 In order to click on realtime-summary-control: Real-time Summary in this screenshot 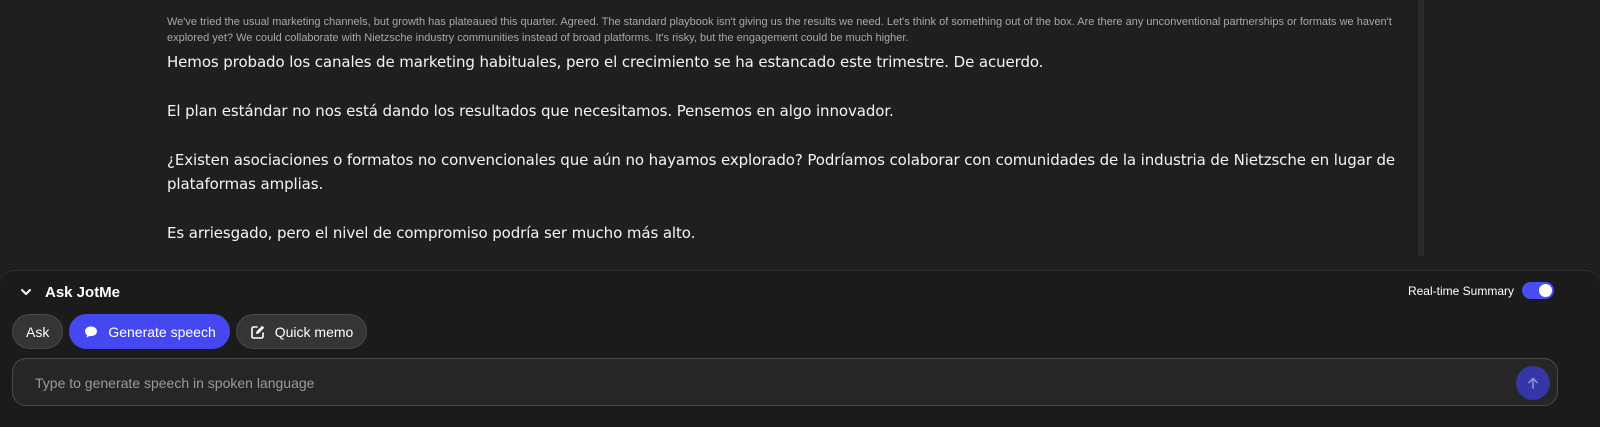, I will do `click(1481, 290)`.